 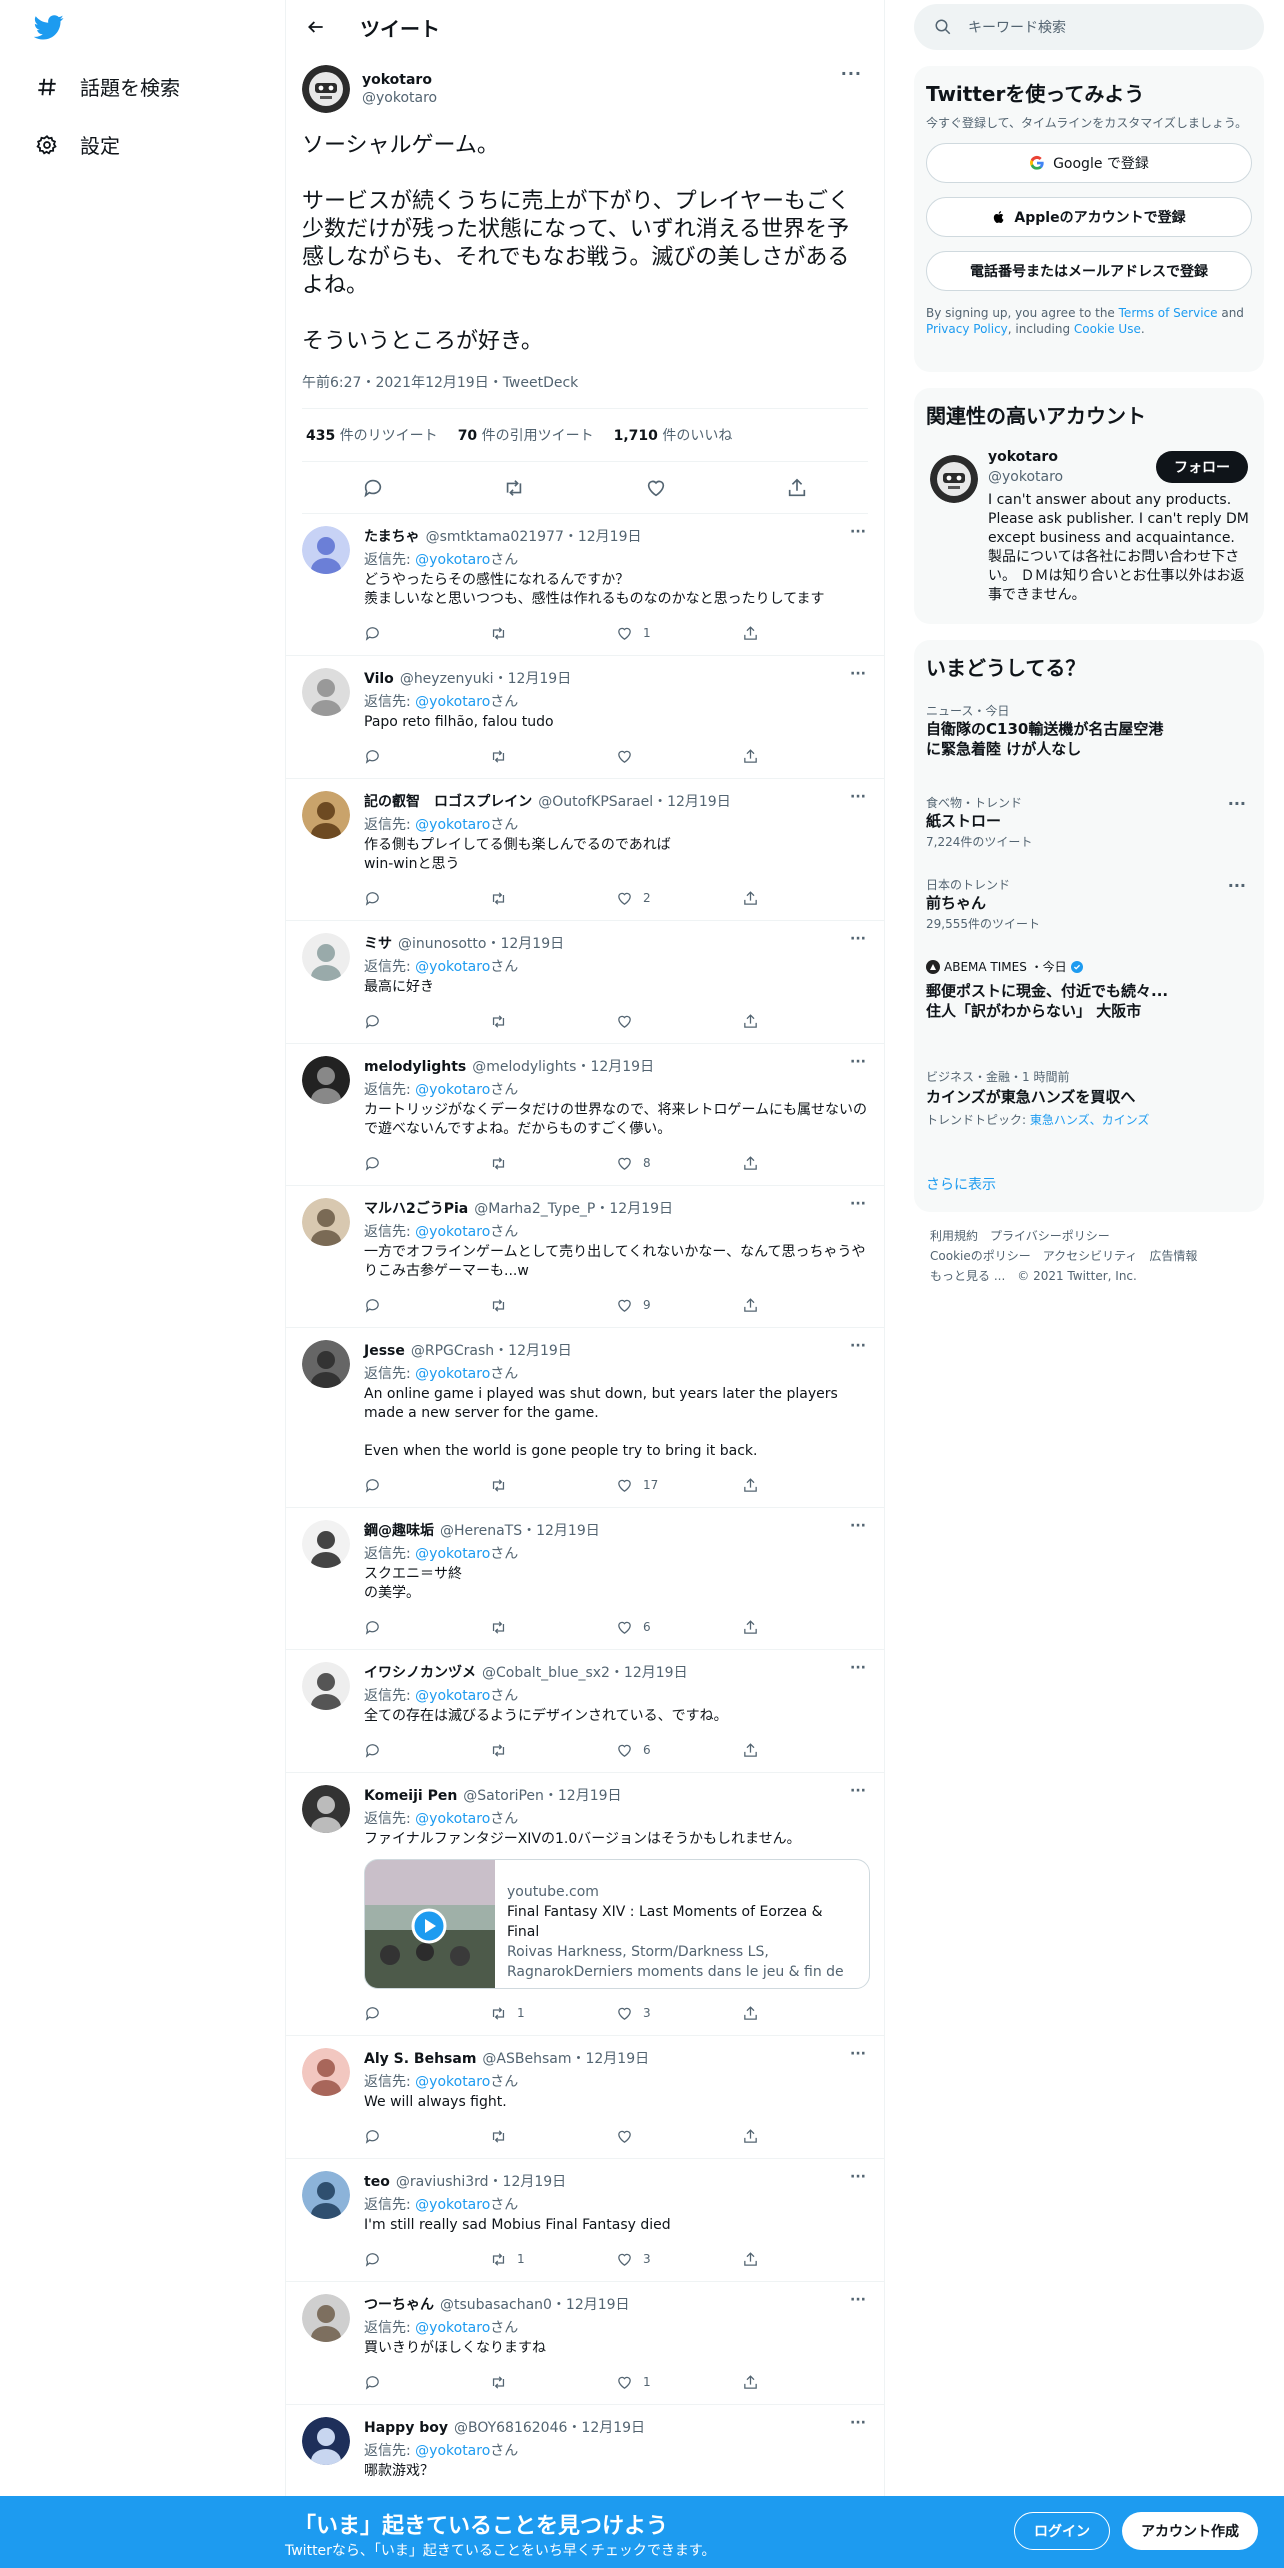 I want to click on like-button: 17, so click(x=679, y=1485).